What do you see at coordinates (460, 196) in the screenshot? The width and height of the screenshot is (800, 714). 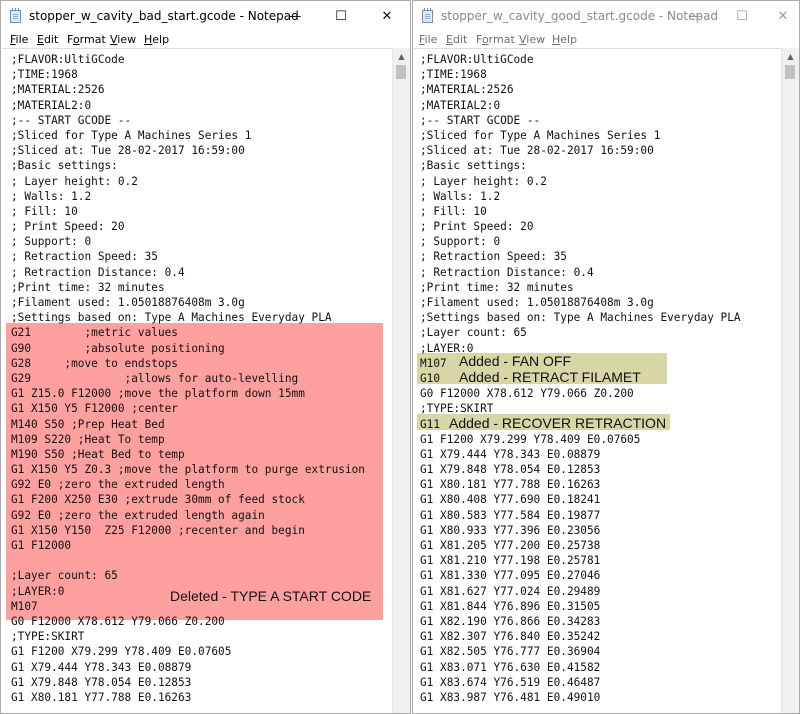 I see `code-line: ; Walls: 1.2` at bounding box center [460, 196].